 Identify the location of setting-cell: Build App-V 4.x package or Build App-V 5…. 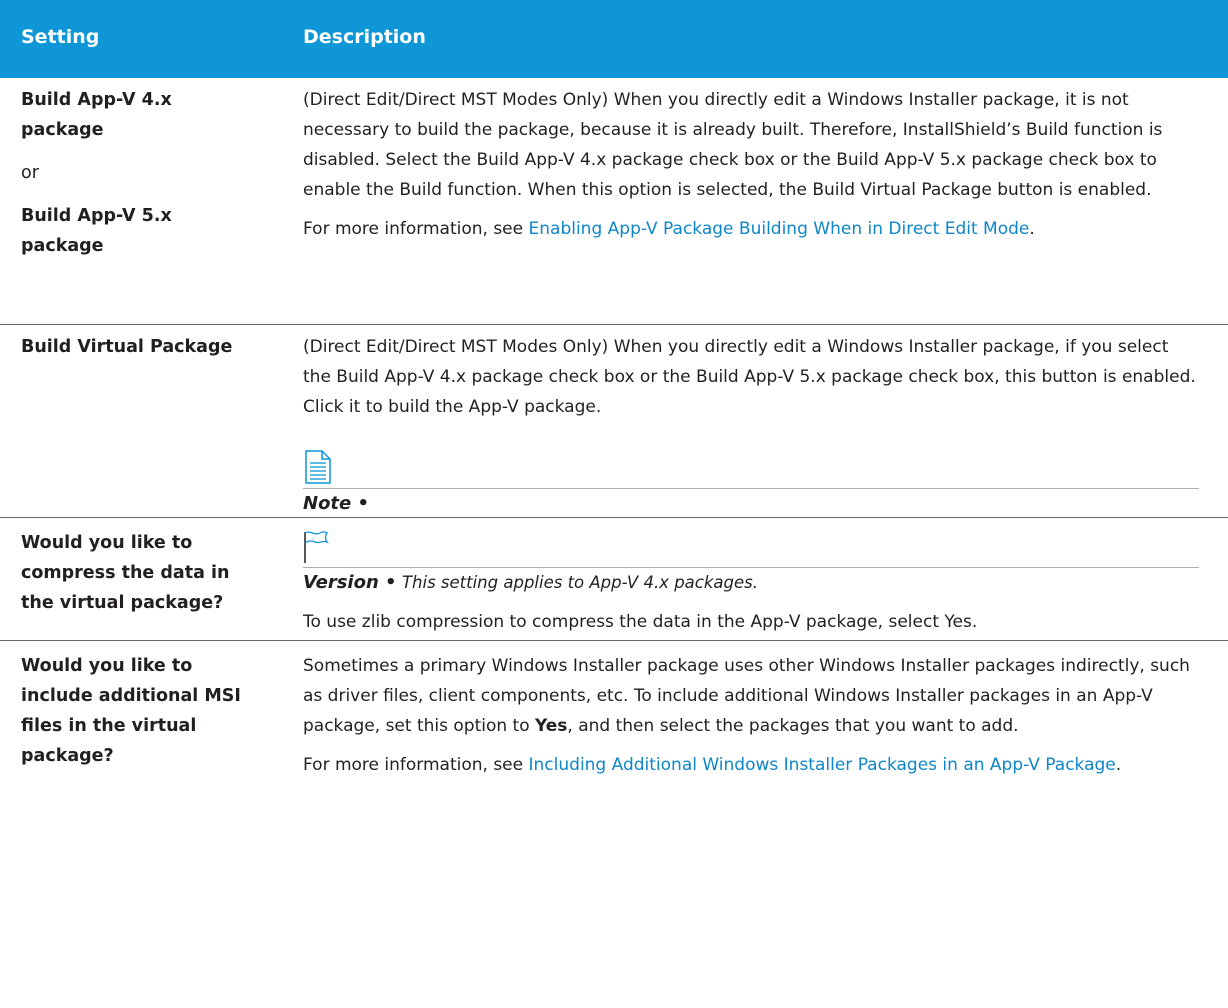
(148, 173).